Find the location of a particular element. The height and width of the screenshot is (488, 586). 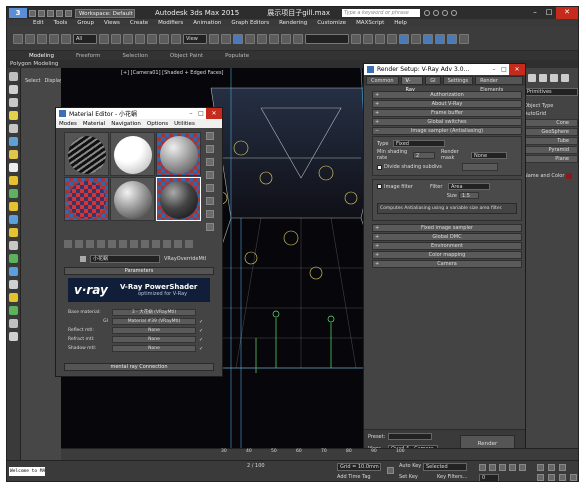

material-type-button: VRayOverrideMtl is located at coordinates (185, 259).